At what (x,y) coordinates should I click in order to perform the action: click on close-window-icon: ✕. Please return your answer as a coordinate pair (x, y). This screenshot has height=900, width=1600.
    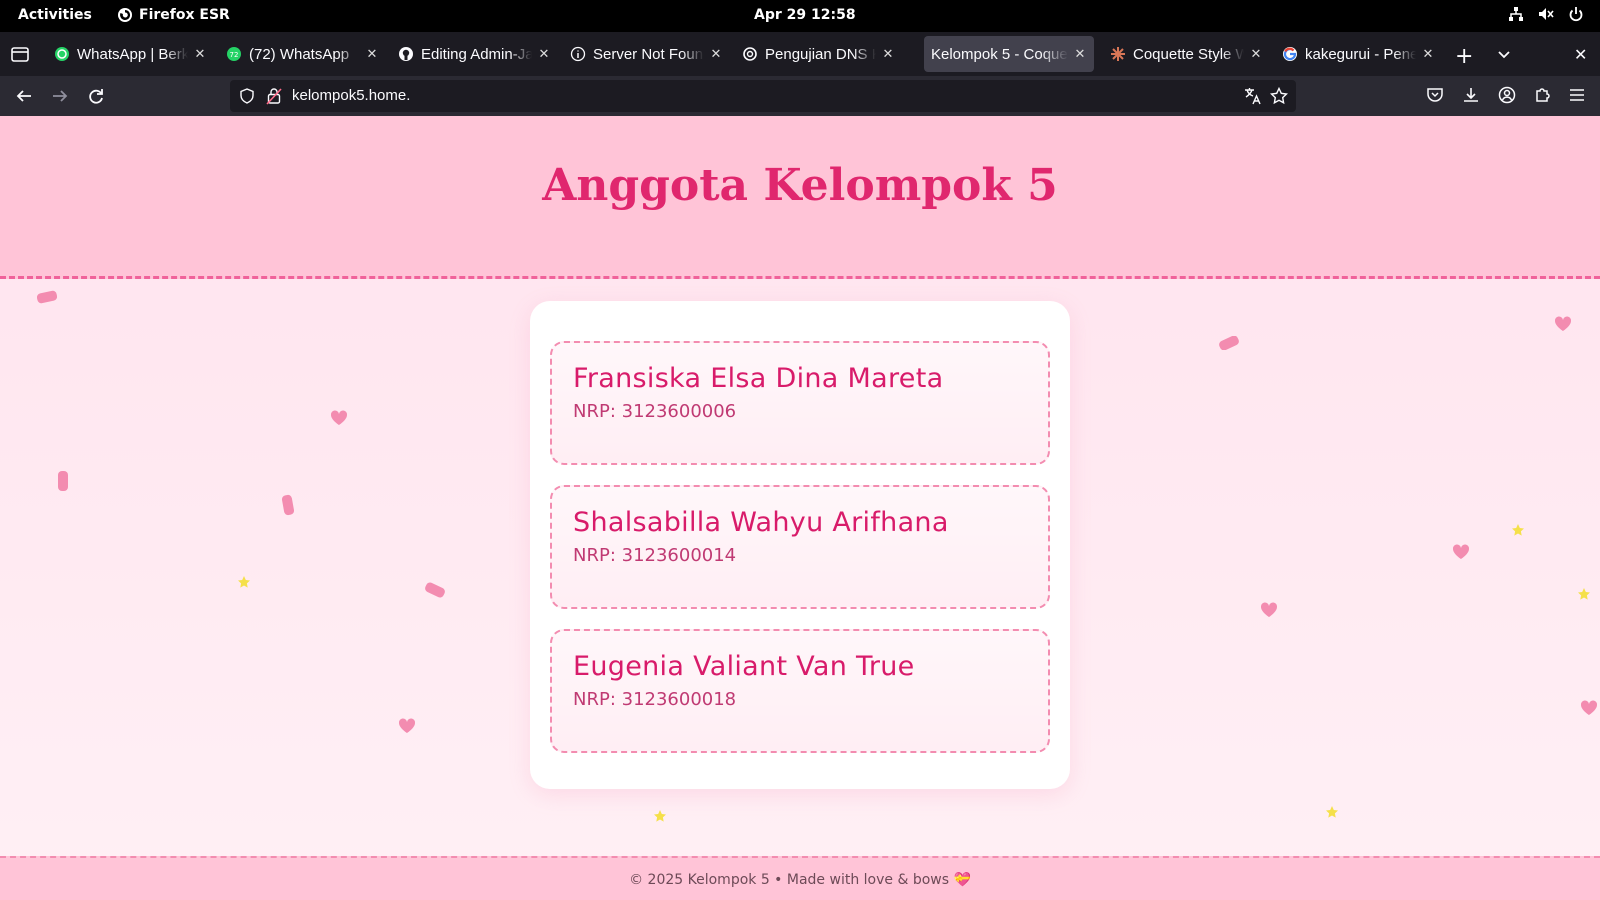
    Looking at the image, I should click on (1580, 54).